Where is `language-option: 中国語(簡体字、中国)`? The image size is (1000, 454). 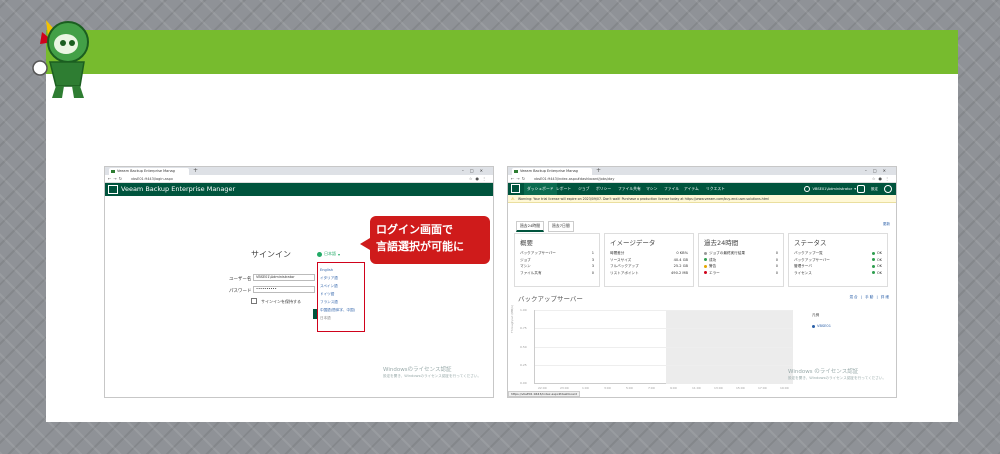 language-option: 中国語(簡体字、中国) is located at coordinates (341, 310).